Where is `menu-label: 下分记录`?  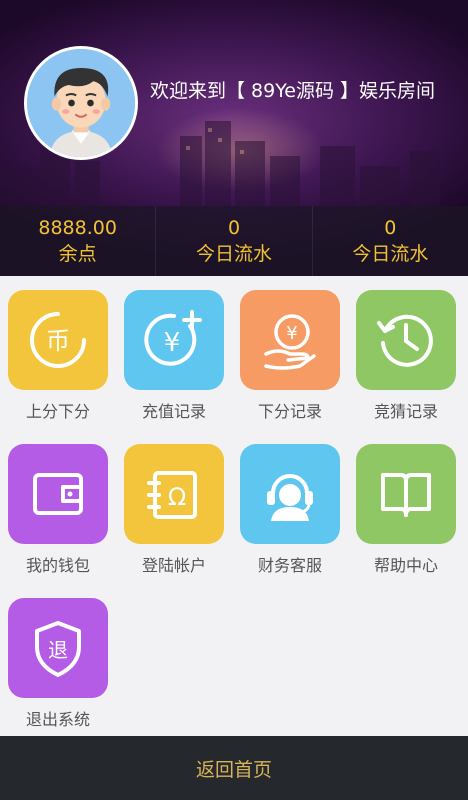
menu-label: 下分记录 is located at coordinates (289, 411).